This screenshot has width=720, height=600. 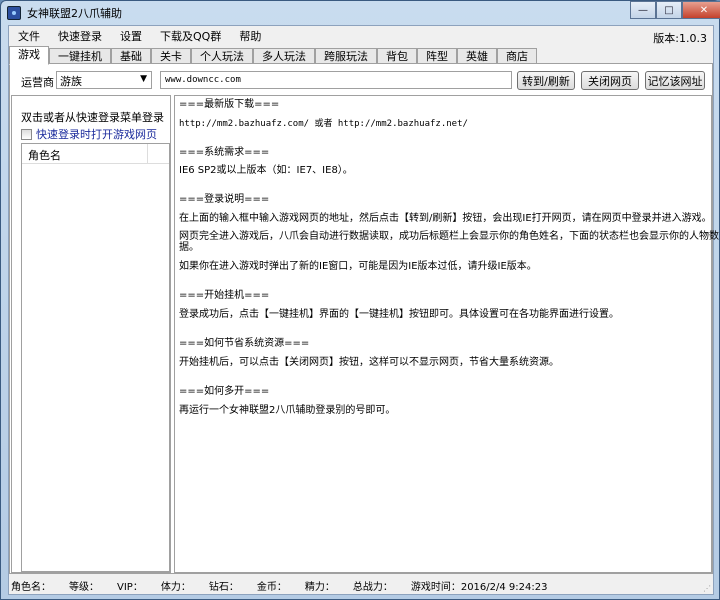 I want to click on multi-open-text: 再运行一个女神联盟2八爪辅助登录别的号即可。, so click(x=287, y=410).